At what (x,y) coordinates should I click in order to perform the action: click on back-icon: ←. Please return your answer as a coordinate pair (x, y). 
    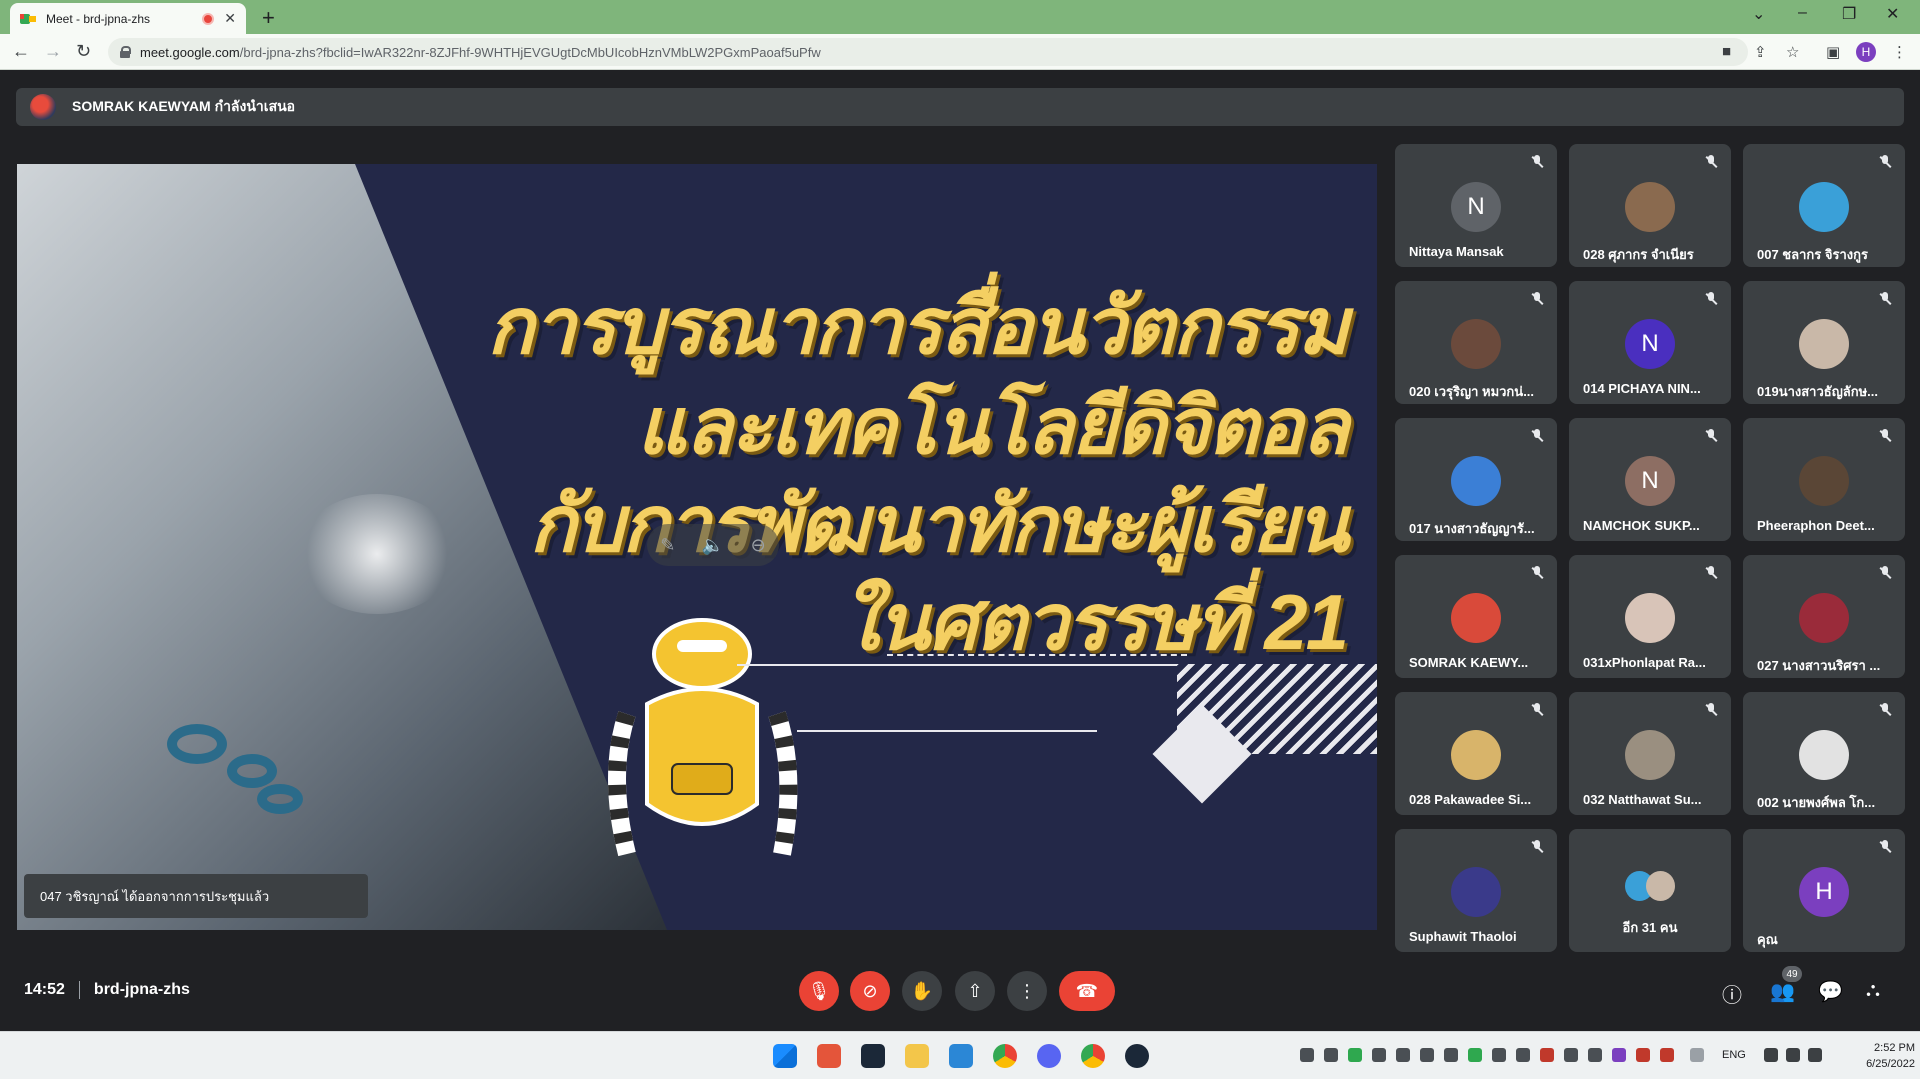
    Looking at the image, I should click on (21, 51).